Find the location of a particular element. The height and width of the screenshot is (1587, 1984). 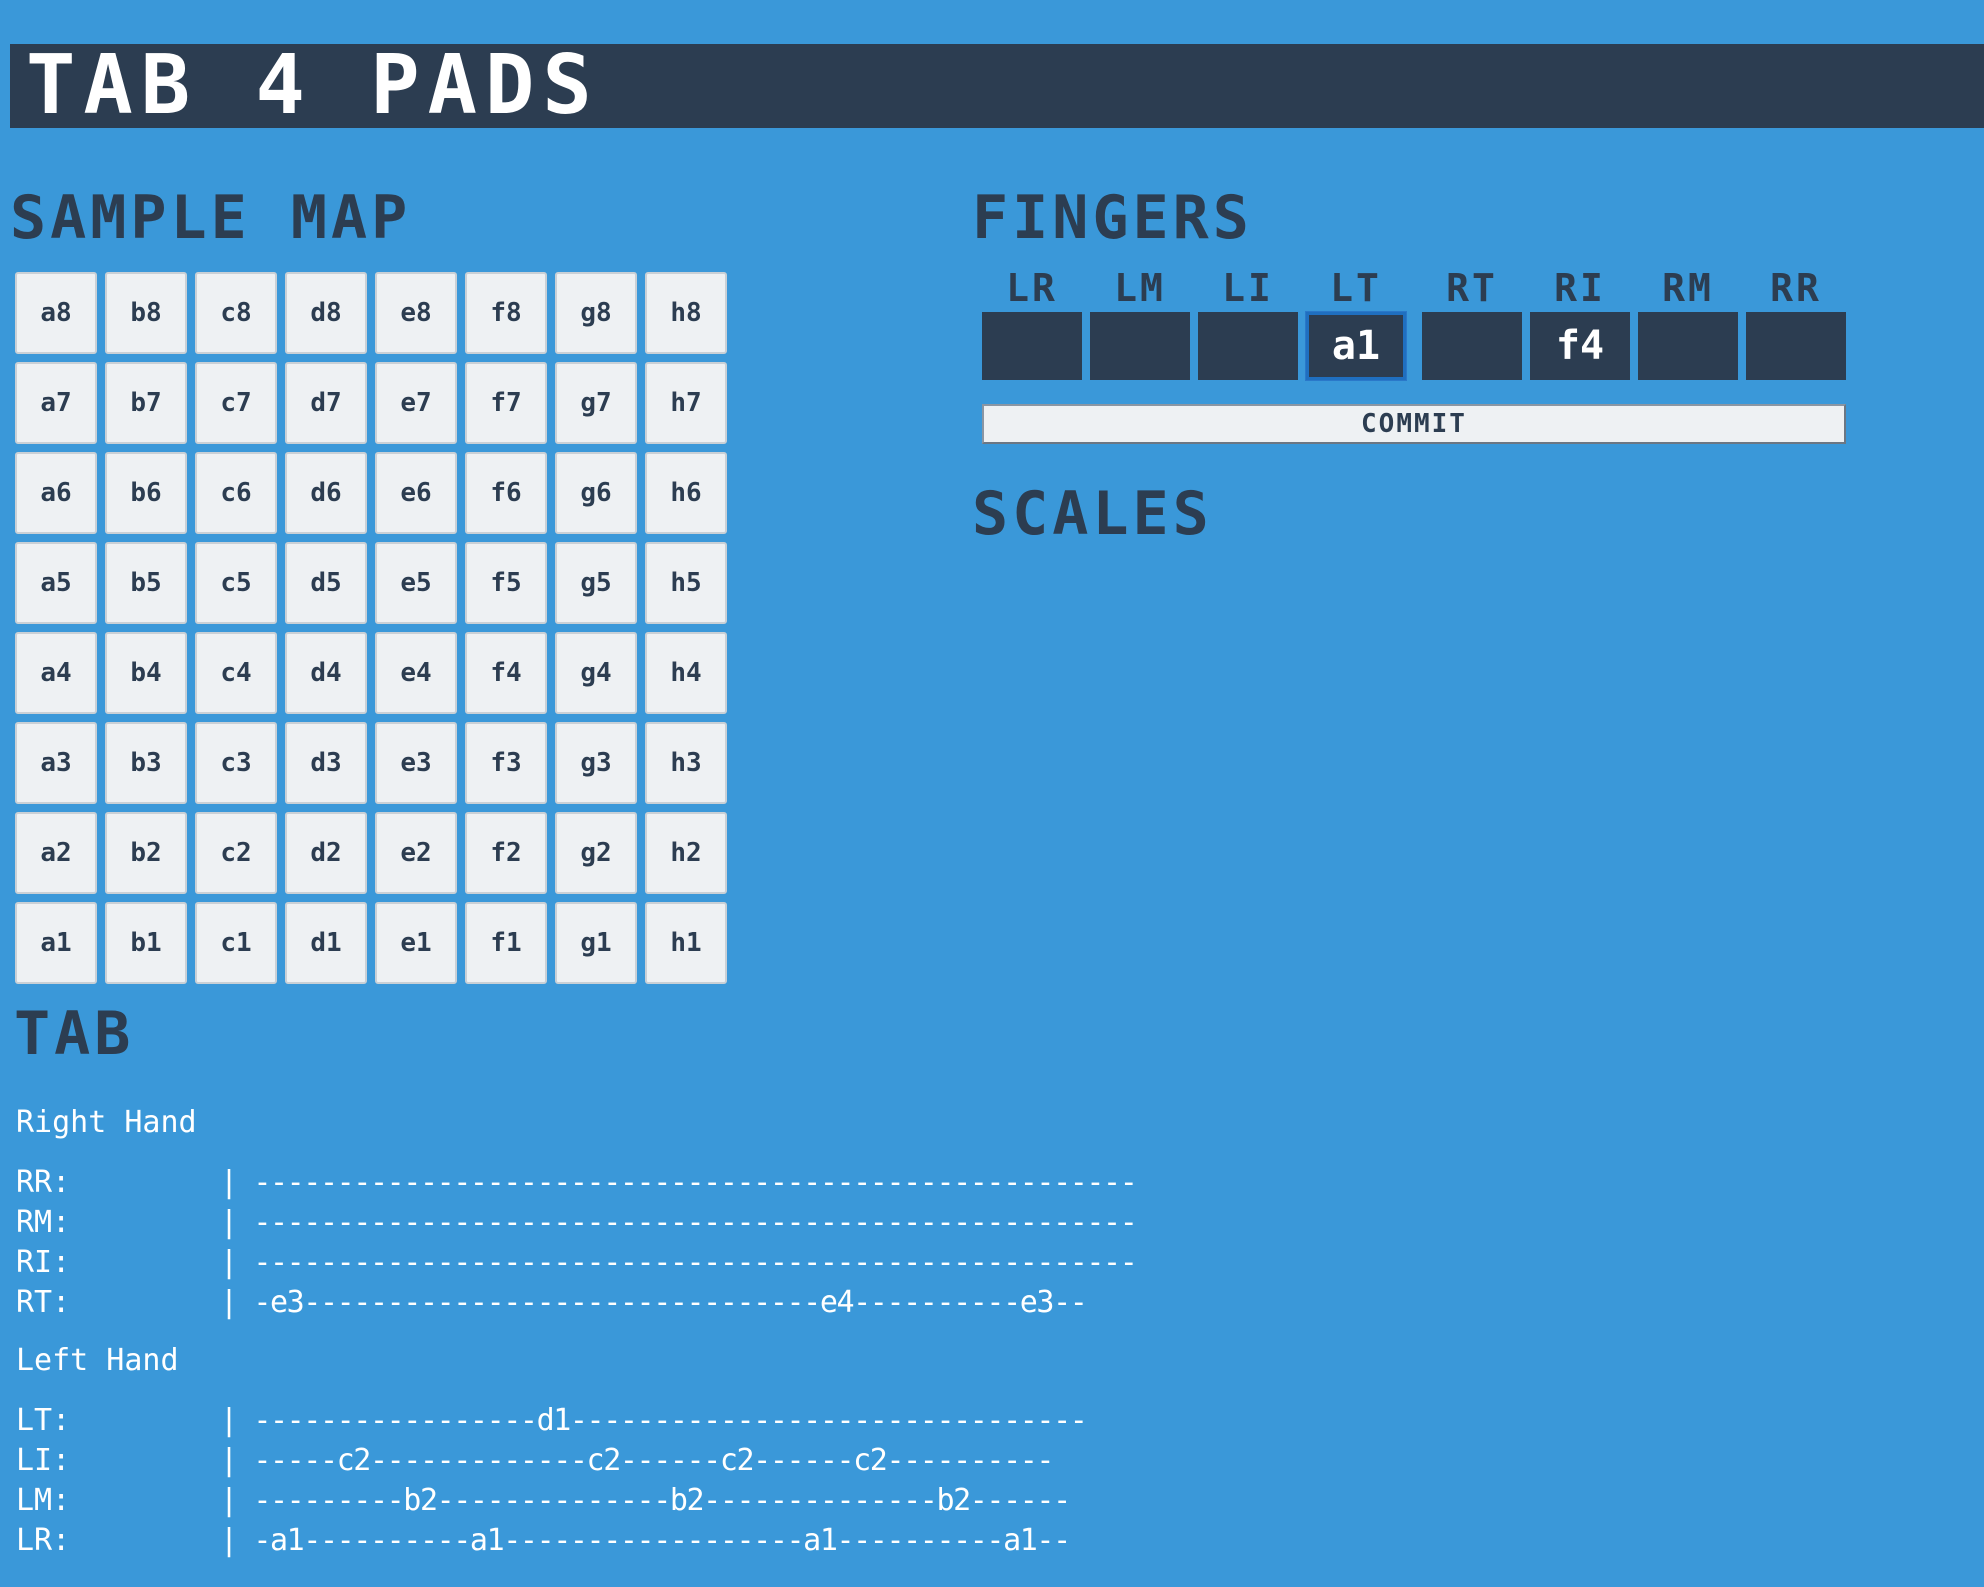

pad-f5: f5 is located at coordinates (506, 583).